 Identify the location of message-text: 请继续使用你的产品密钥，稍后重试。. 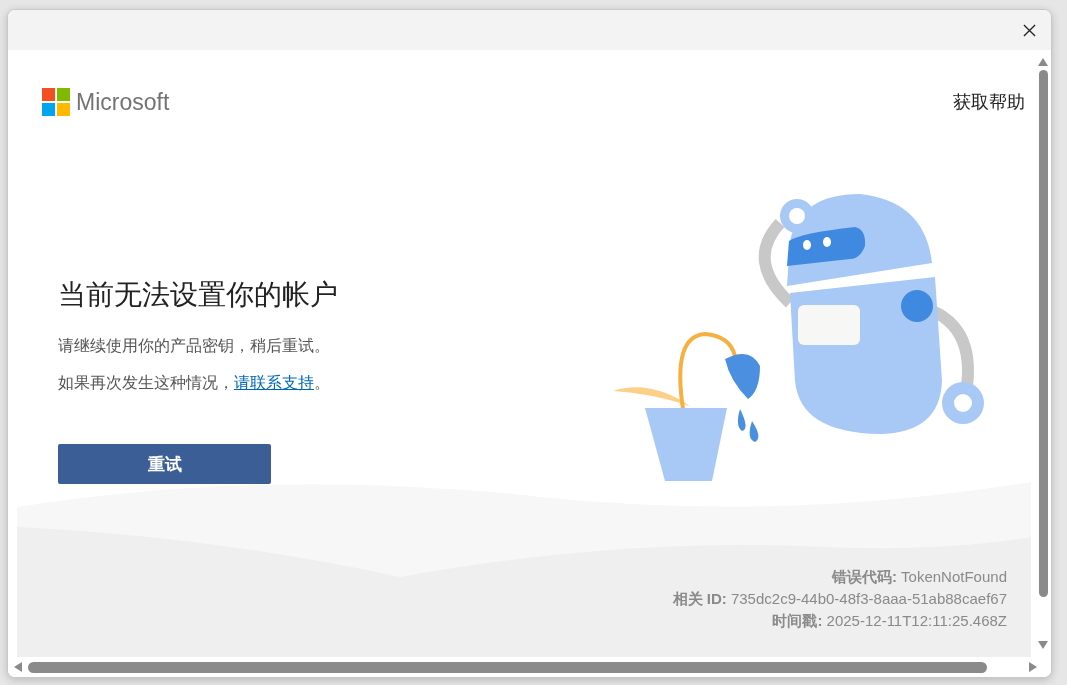
(194, 346).